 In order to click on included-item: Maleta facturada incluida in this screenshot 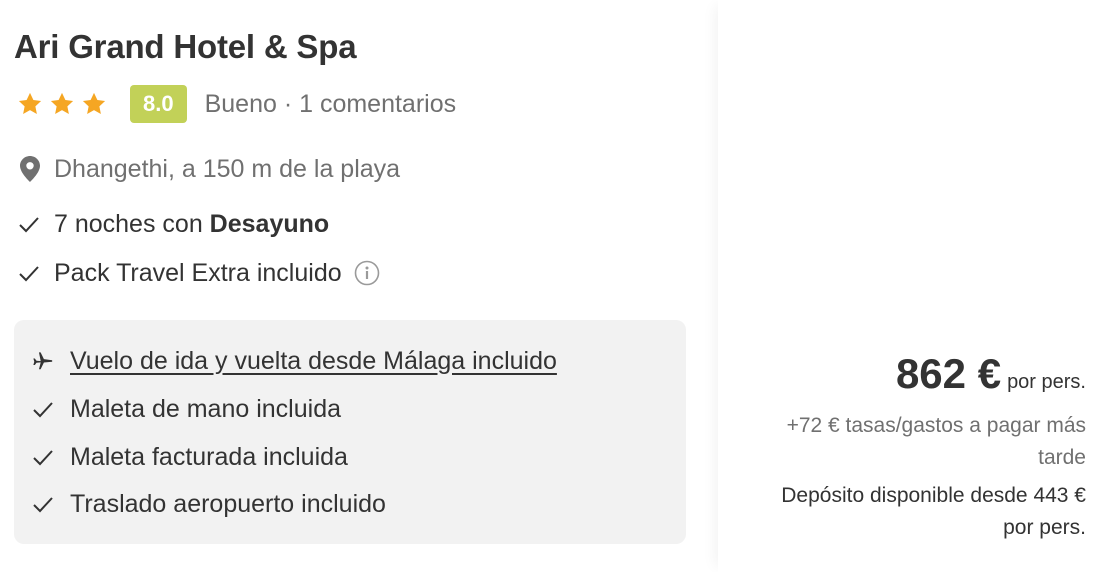, I will do `click(190, 457)`.